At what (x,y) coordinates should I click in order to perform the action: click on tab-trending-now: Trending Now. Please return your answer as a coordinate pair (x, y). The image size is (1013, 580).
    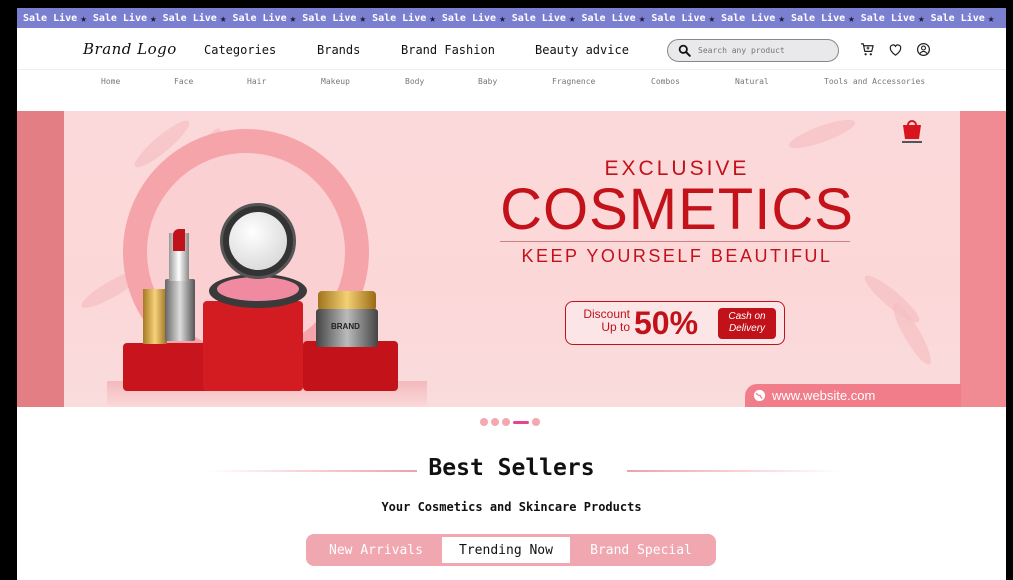
    Looking at the image, I should click on (506, 550).